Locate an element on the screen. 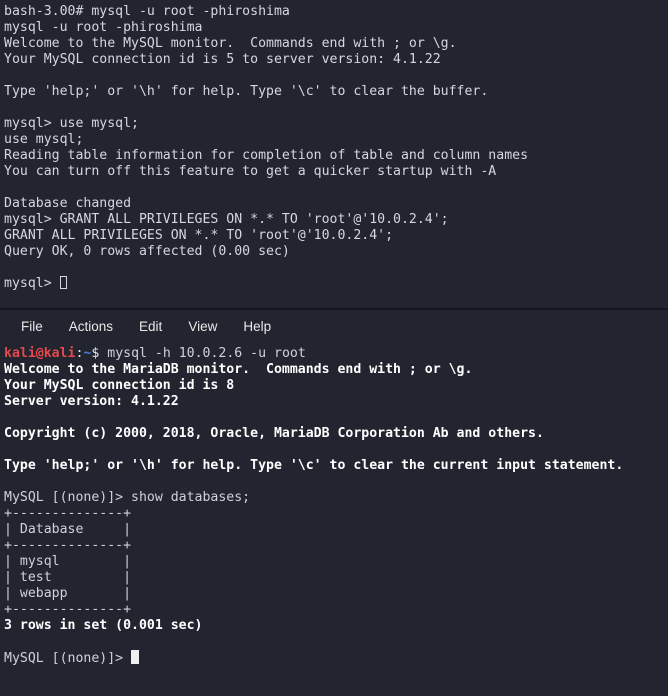 The width and height of the screenshot is (668, 696). bottom-terminal-prompt-line: MySQL [(none)]> is located at coordinates (336, 658).